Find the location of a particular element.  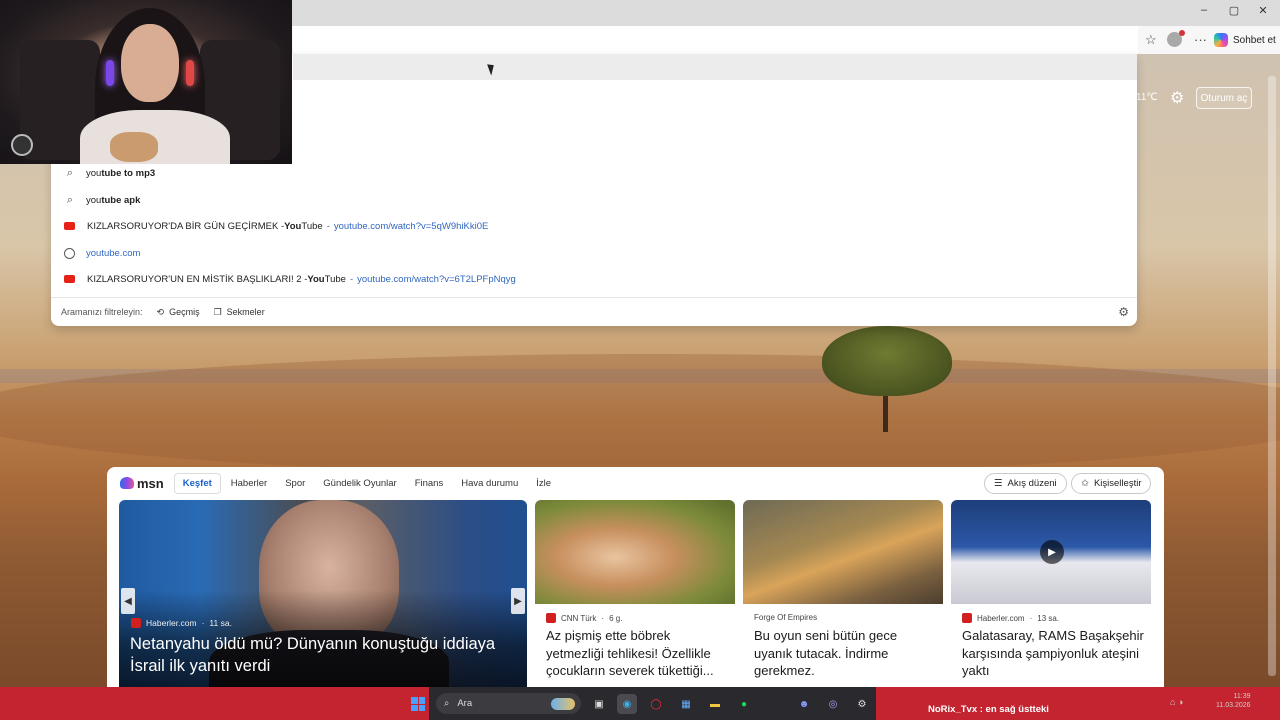

filter-tabs-button: ❐ Sekmeler is located at coordinates (239, 312).